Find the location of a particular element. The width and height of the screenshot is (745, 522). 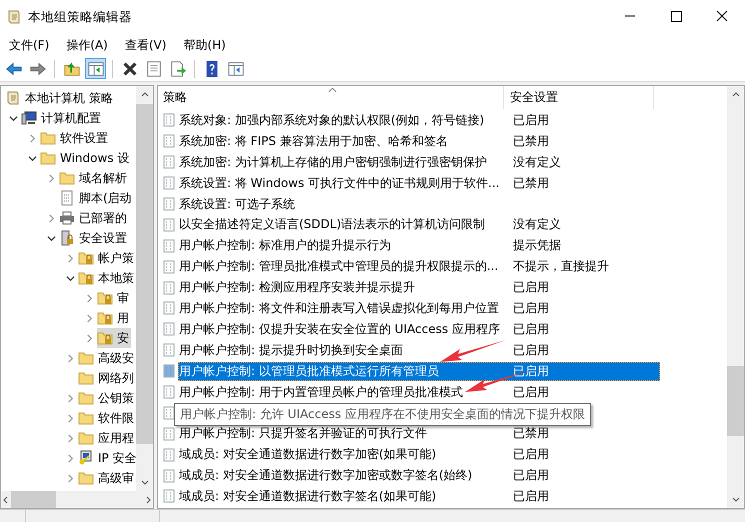

tree-item: 安全设置 is located at coordinates (94, 238).